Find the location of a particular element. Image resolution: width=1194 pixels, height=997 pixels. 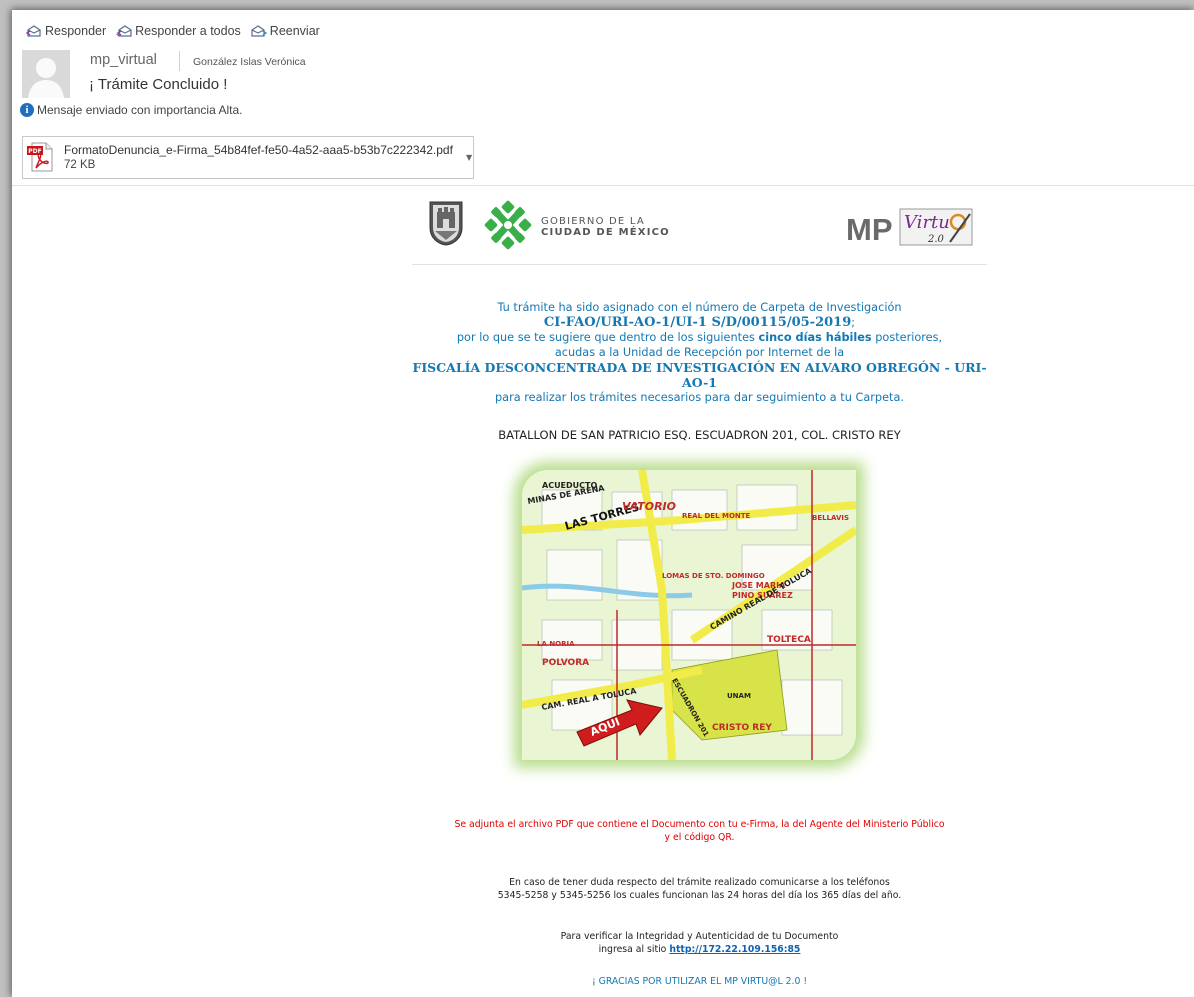

info-icon: i is located at coordinates (27, 110).